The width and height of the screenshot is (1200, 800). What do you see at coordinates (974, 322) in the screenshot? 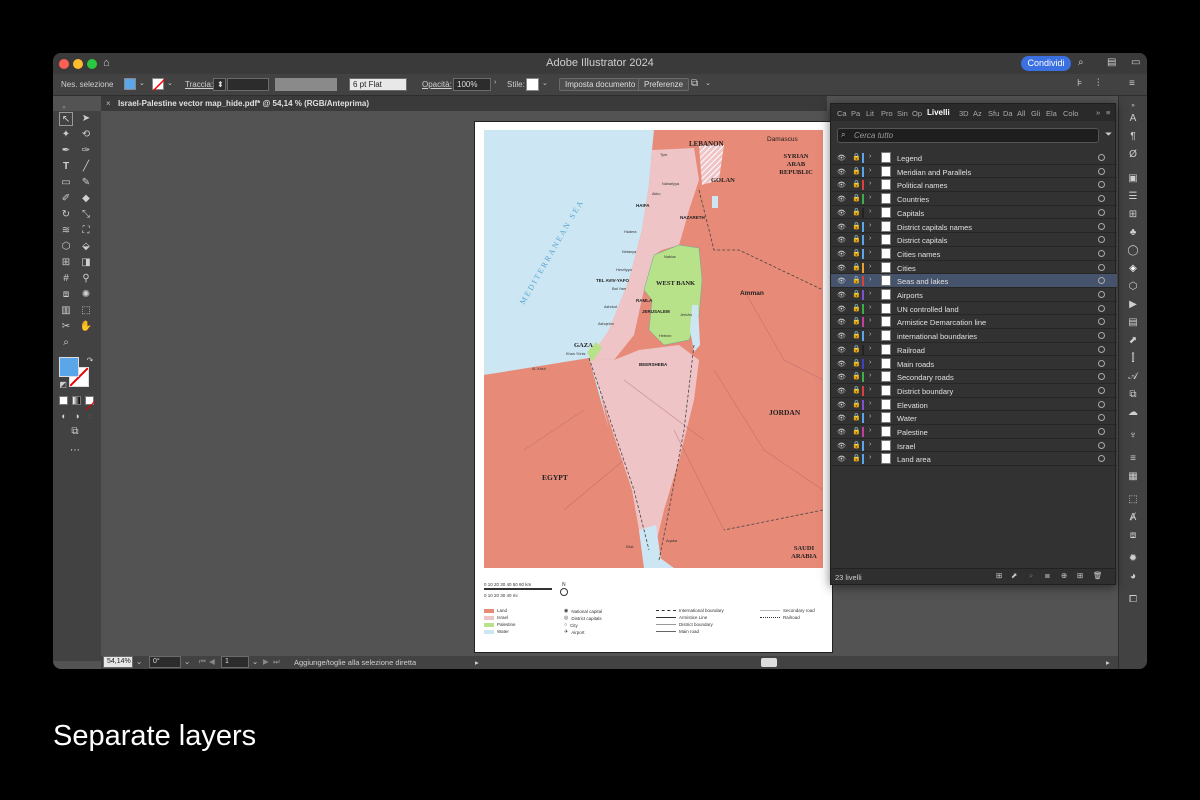
I see `layer-row: 👁 🔒 › Armistice Demarcation line` at bounding box center [974, 322].